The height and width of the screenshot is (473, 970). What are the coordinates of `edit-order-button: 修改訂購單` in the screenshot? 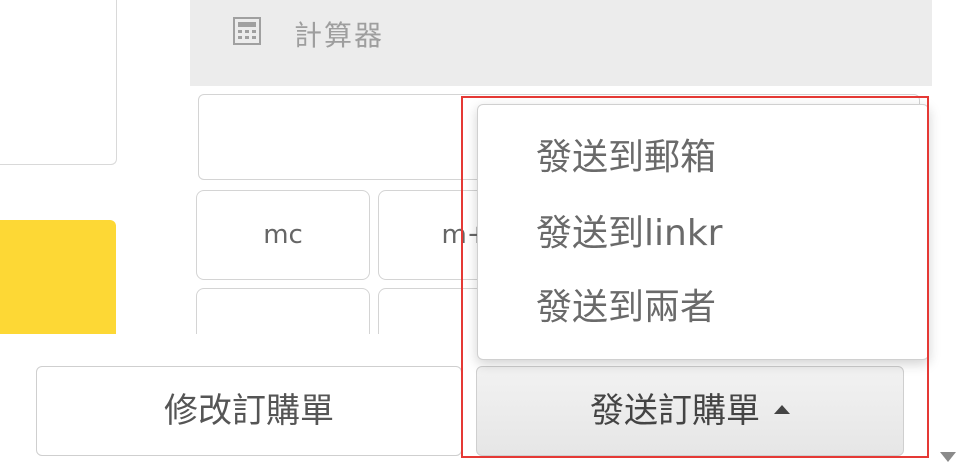 It's located at (249, 411).